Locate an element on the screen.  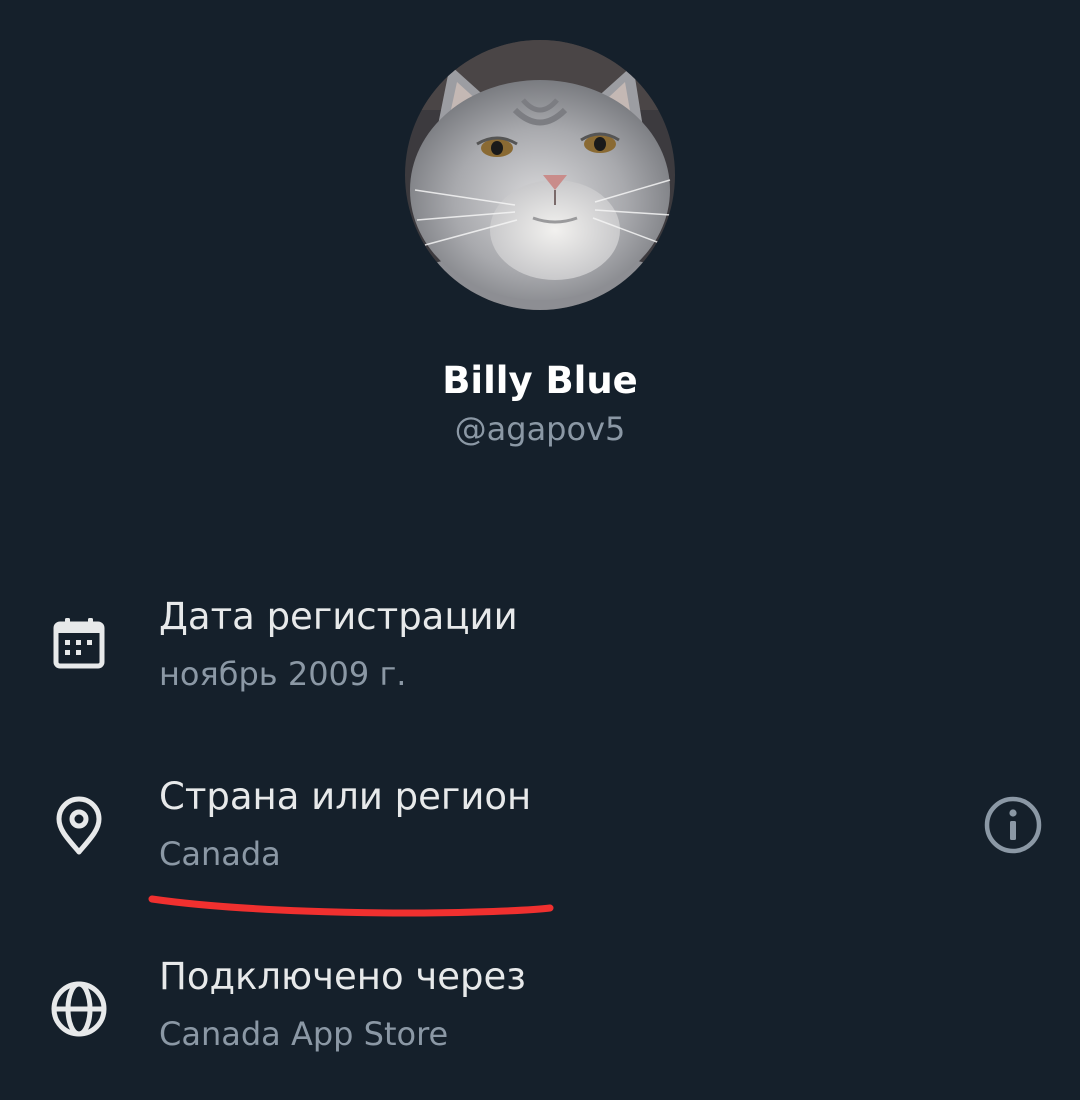
cat-photo-avatar is located at coordinates (540, 175).